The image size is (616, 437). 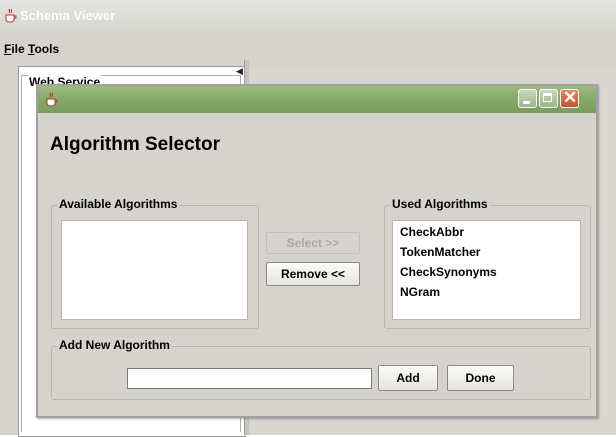 What do you see at coordinates (486, 252) in the screenshot?
I see `list-item: TokenMatcher` at bounding box center [486, 252].